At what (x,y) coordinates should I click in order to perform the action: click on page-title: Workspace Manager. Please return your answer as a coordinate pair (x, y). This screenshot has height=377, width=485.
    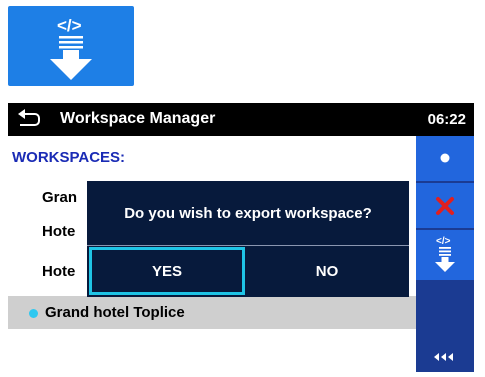
    Looking at the image, I should click on (138, 118).